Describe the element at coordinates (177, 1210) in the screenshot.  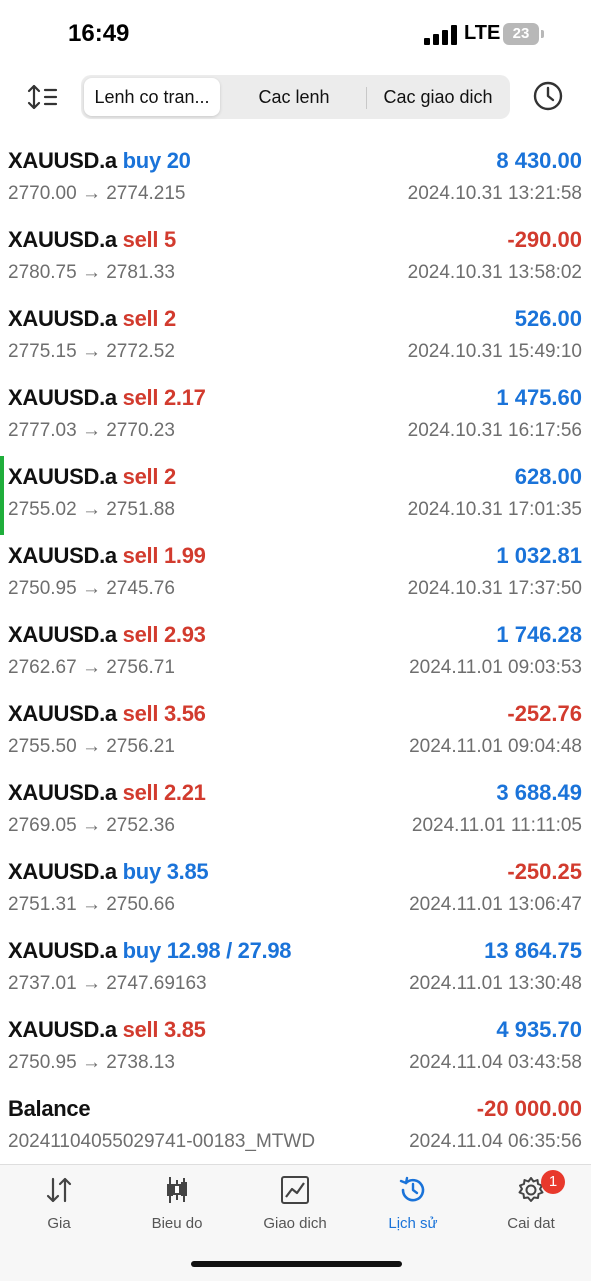
I see `nav-chart: Bieu do` at that location.